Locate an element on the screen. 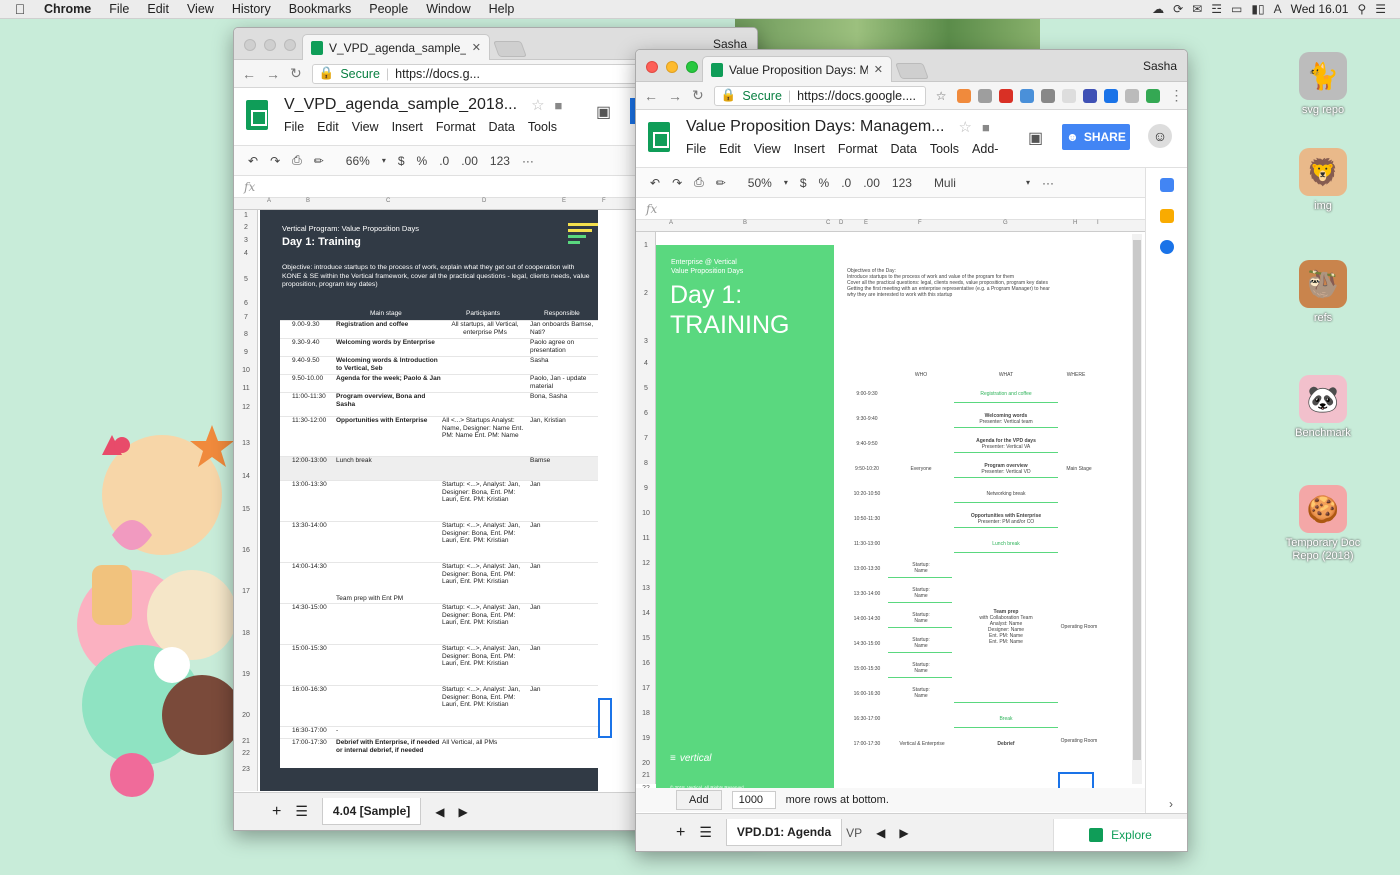 The image size is (1400, 875). formula-bar: fx is located at coordinates (890, 209).